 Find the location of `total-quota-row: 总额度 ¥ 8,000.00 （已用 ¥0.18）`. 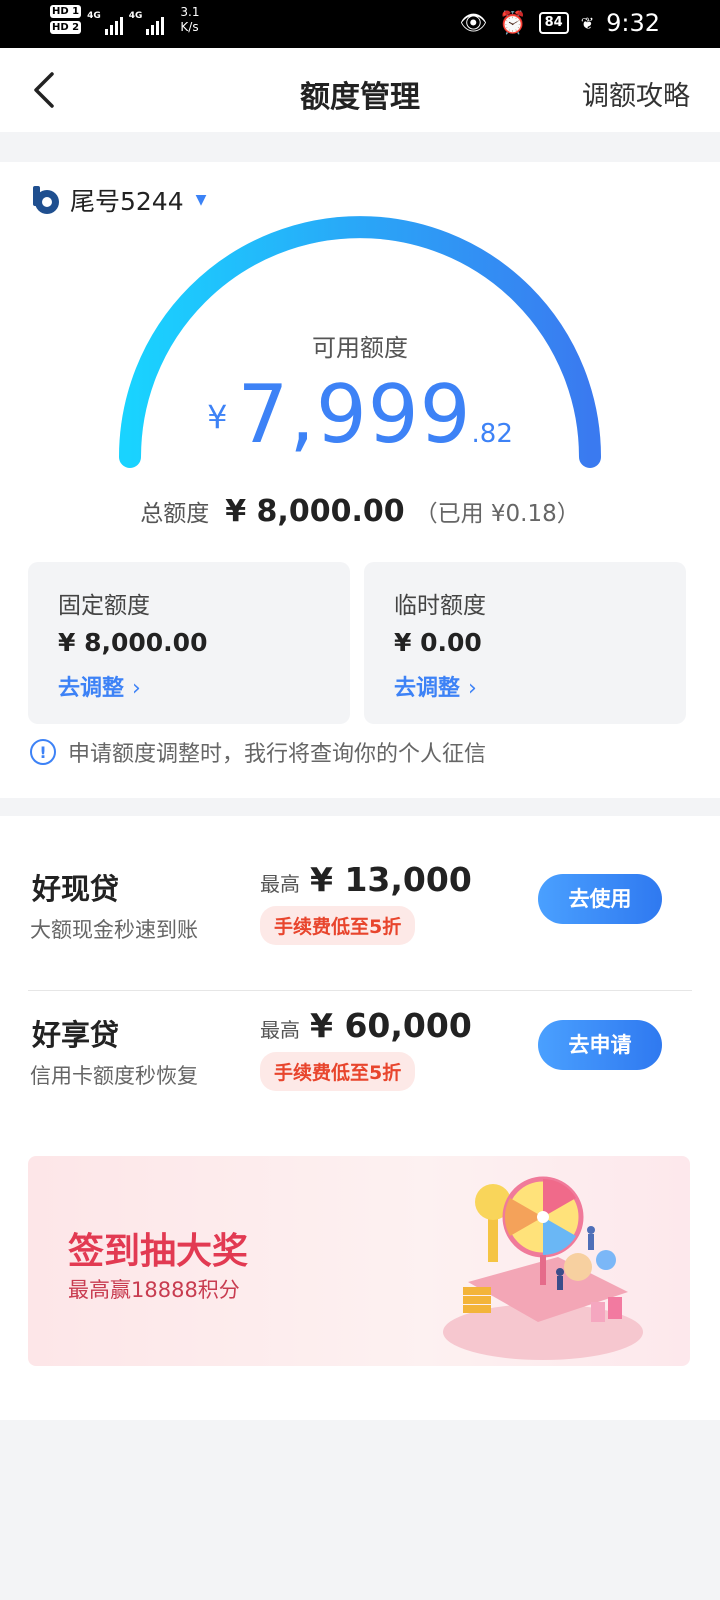

total-quota-row: 总额度 ¥ 8,000.00 （已用 ¥0.18） is located at coordinates (360, 511).